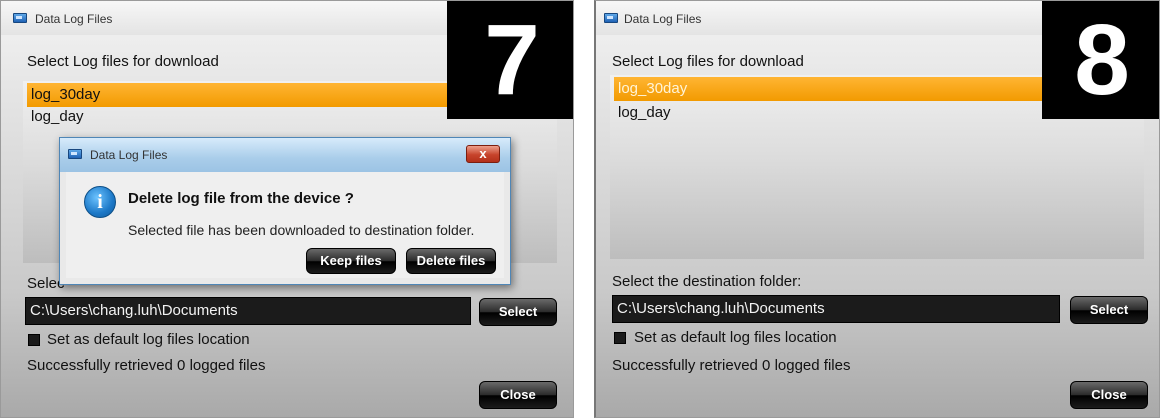  What do you see at coordinates (129, 155) in the screenshot?
I see `dialog-title: Data Log Files` at bounding box center [129, 155].